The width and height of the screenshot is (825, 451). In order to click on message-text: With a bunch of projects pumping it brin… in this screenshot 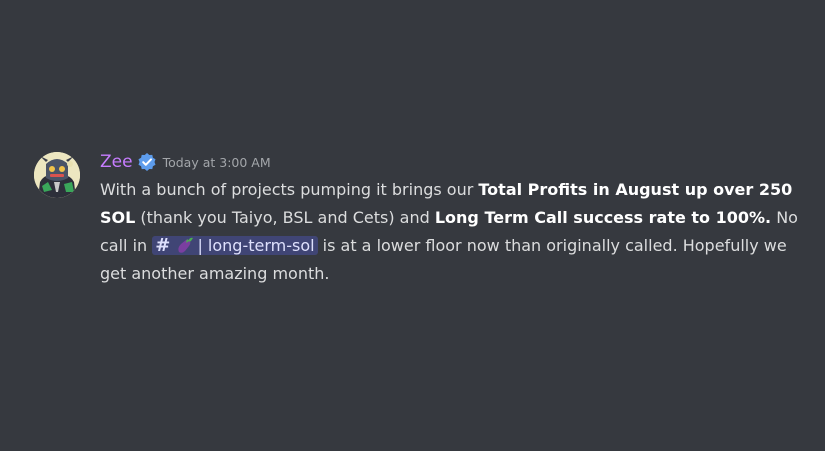, I will do `click(289, 189)`.